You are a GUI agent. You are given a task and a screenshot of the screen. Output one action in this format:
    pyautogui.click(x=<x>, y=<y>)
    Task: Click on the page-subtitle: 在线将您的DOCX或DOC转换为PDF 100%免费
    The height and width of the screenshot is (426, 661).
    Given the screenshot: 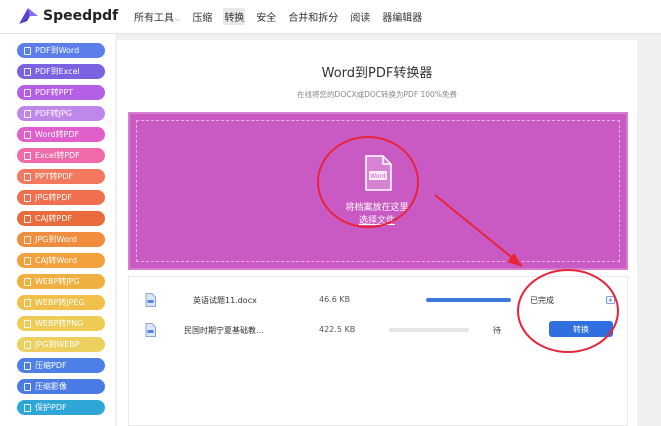 What is the action you would take?
    pyautogui.click(x=377, y=94)
    